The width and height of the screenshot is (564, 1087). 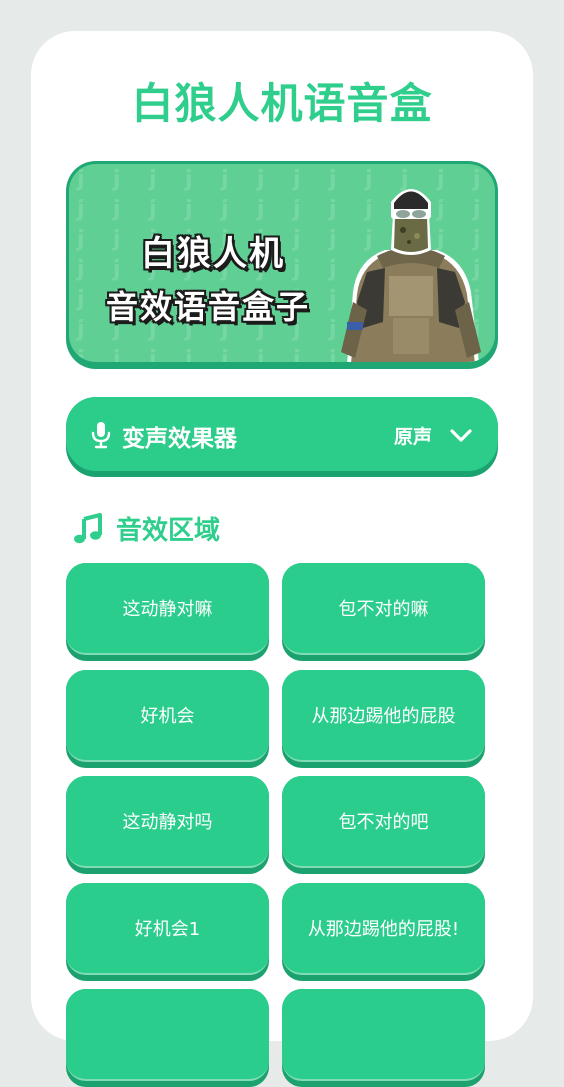 I want to click on sound-button-face: 从那边踢他的屁股, so click(x=383, y=716).